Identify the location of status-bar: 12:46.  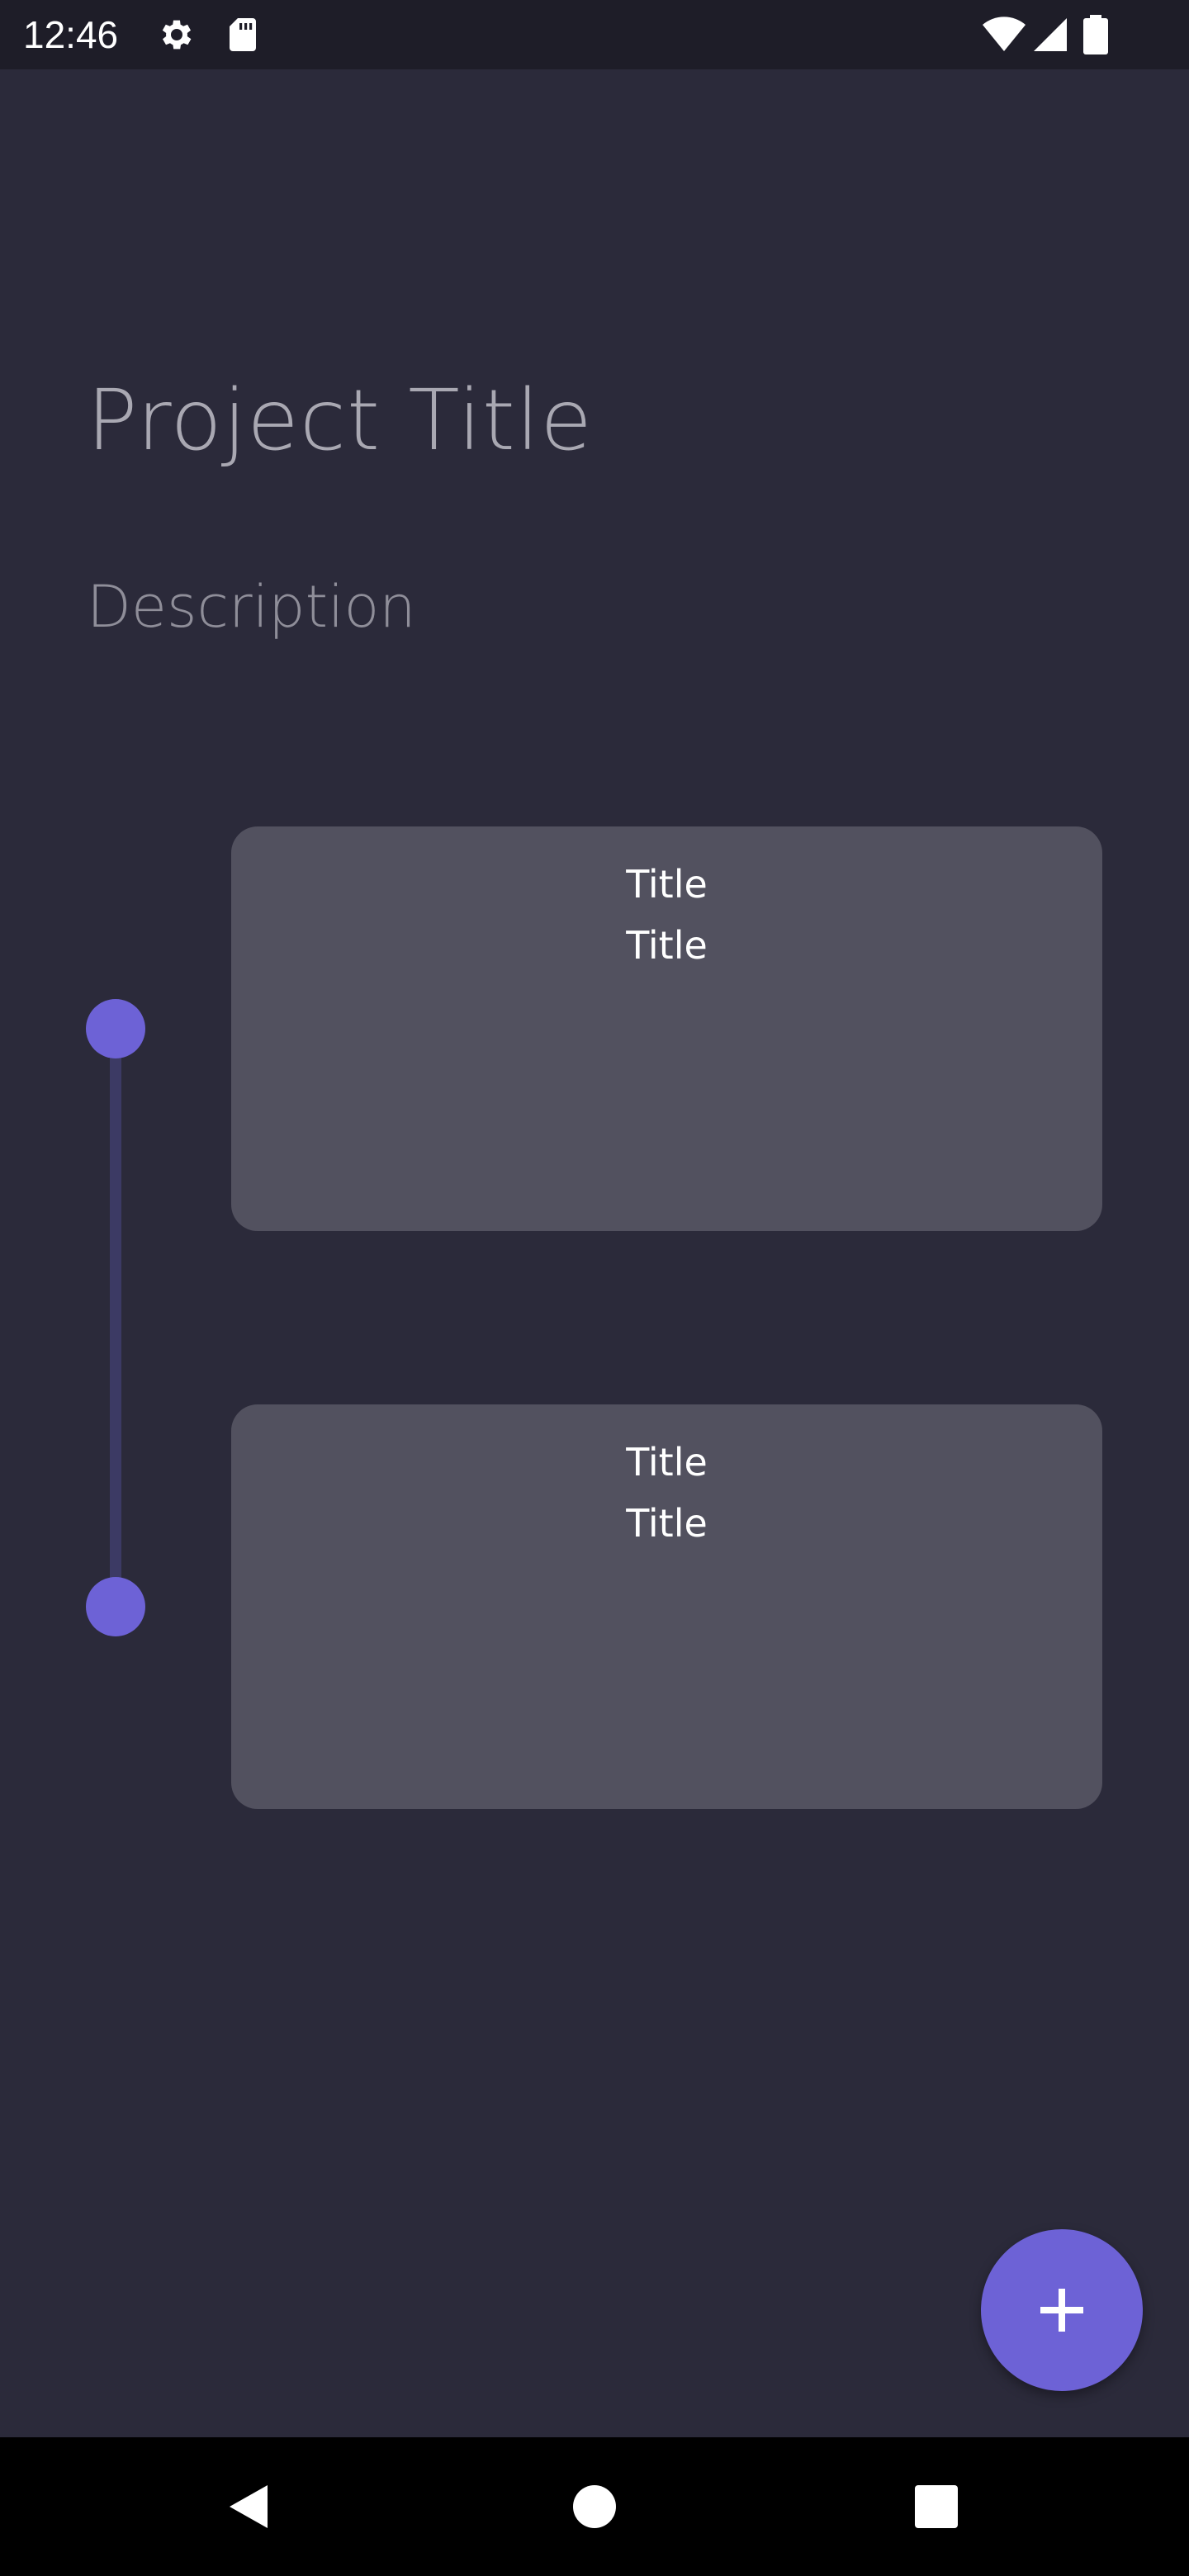
(594, 34).